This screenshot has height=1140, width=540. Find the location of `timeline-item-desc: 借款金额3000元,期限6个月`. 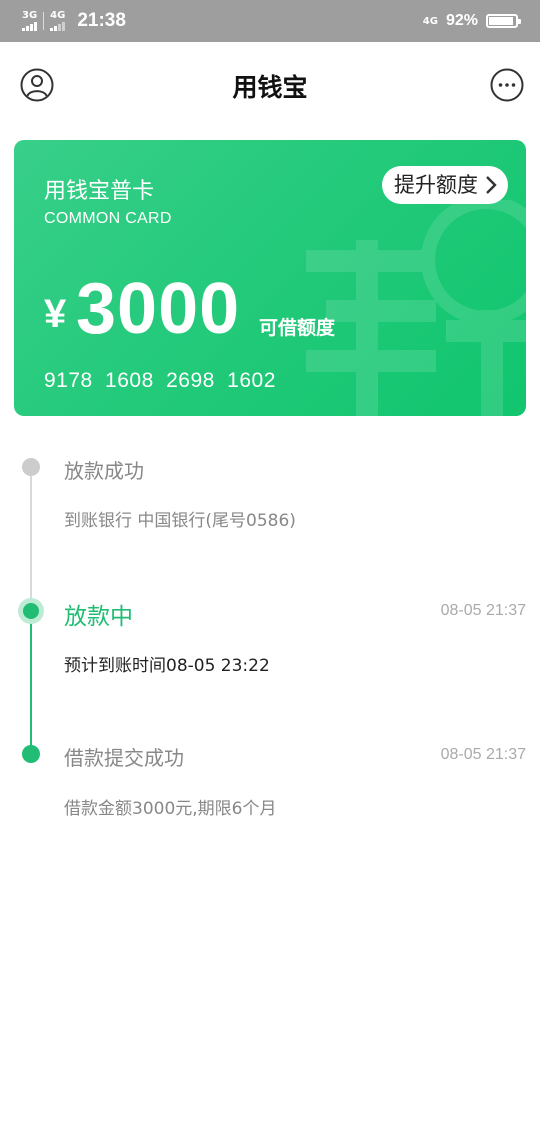

timeline-item-desc: 借款金额3000元,期限6个月 is located at coordinates (170, 809).